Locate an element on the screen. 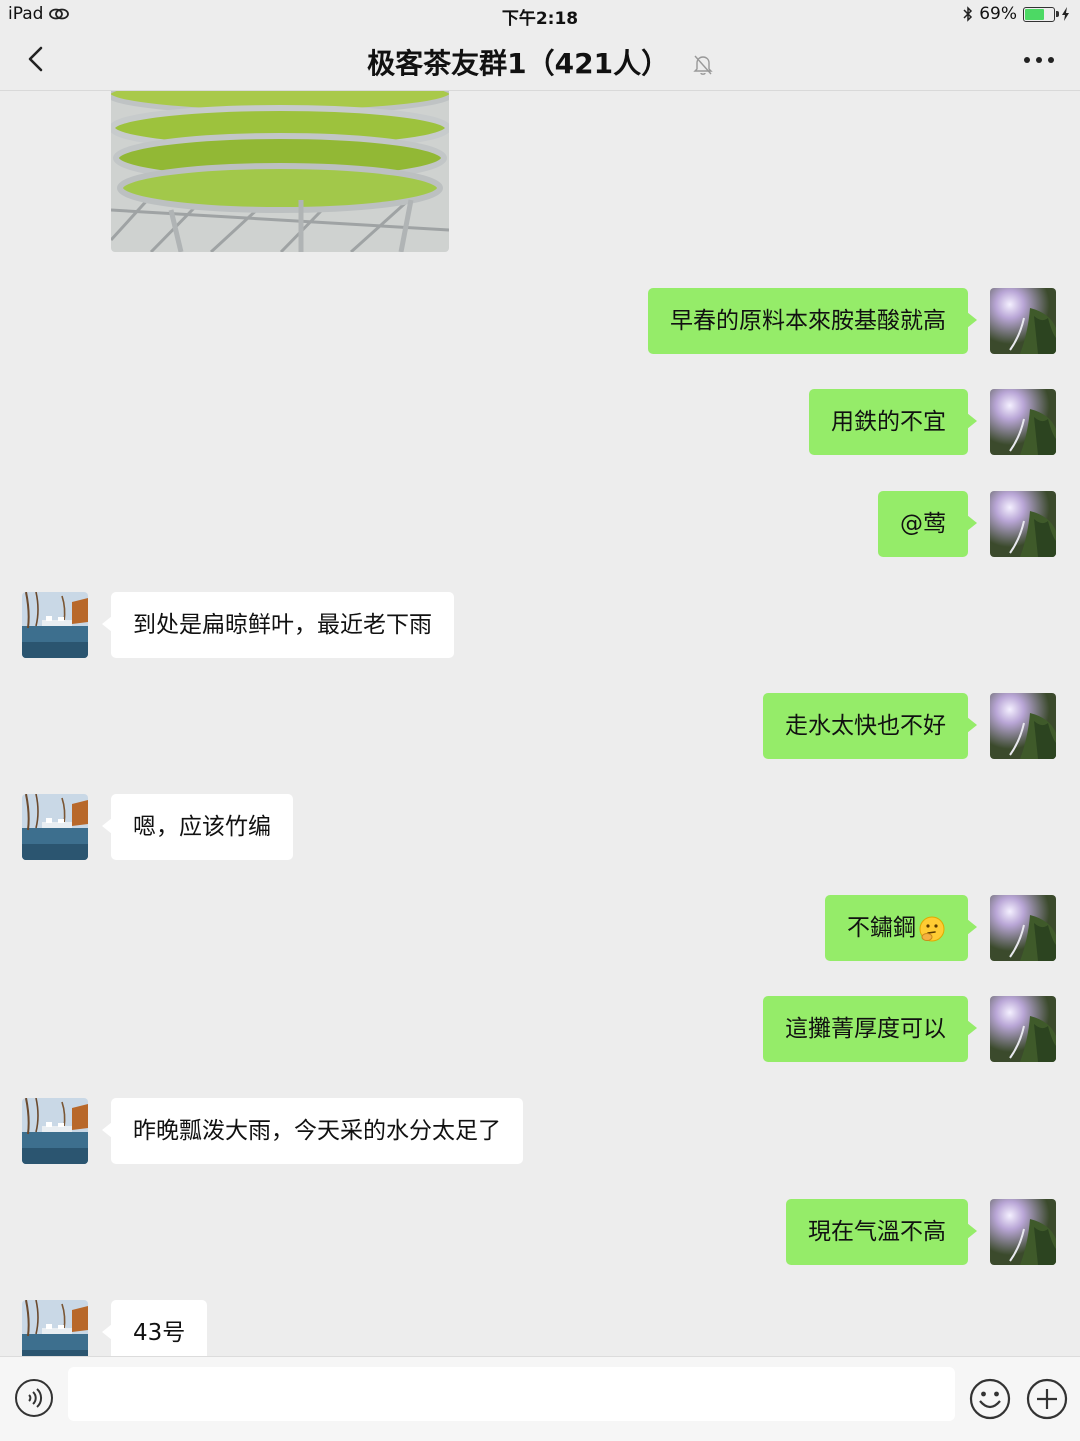 The image size is (1080, 1441). image-message-tea-racks is located at coordinates (280, 171).